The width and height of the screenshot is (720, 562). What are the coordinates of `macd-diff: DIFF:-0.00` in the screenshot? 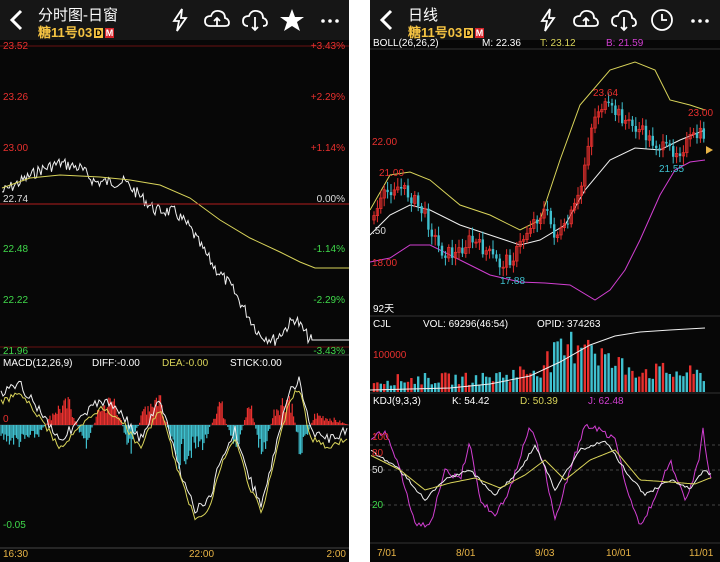 It's located at (116, 363).